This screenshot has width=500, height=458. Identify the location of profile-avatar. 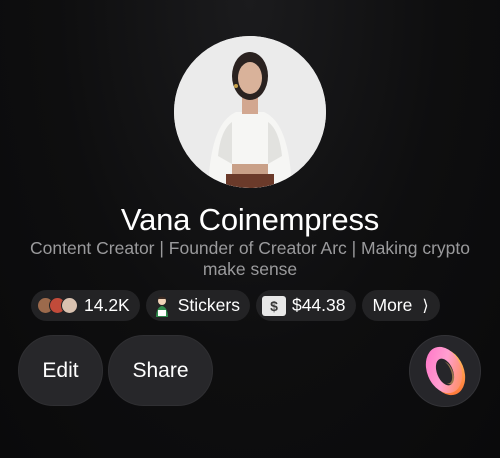
(250, 112).